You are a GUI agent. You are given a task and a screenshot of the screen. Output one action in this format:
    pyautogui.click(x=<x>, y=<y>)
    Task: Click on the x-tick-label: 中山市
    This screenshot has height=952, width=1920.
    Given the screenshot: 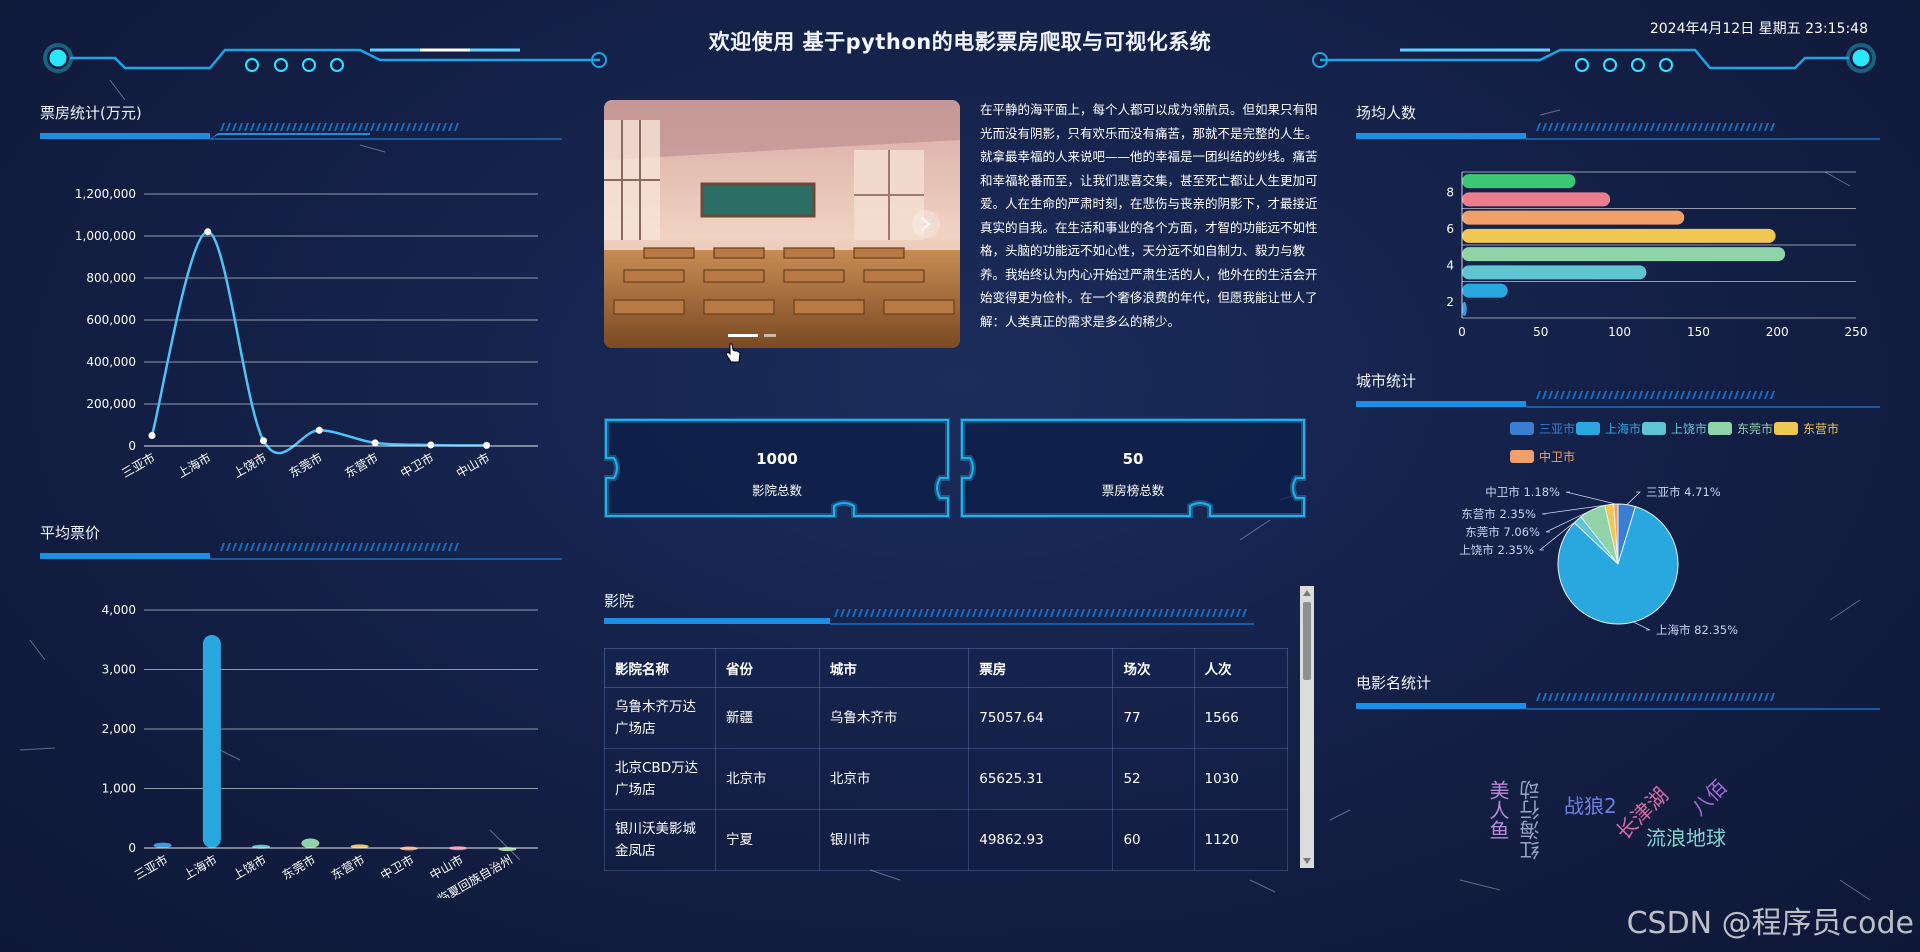 What is the action you would take?
    pyautogui.click(x=446, y=867)
    